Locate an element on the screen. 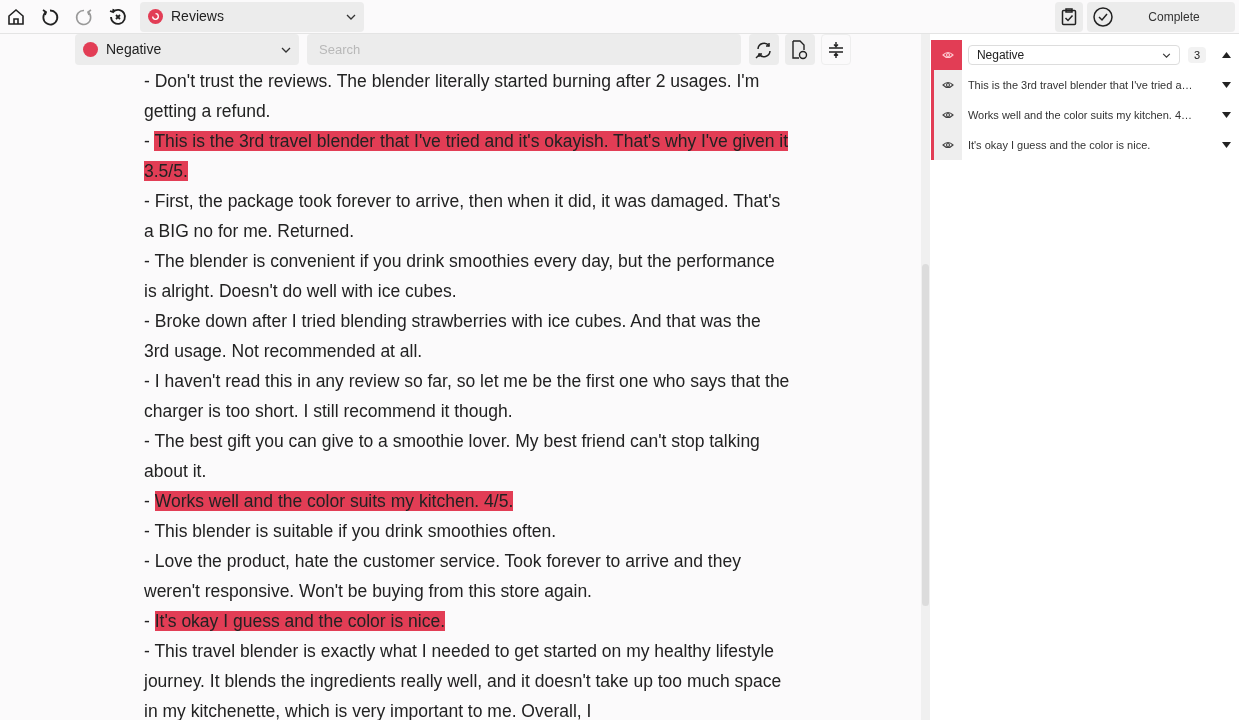 The width and height of the screenshot is (1239, 720). complete-button: Complete is located at coordinates (1161, 16).